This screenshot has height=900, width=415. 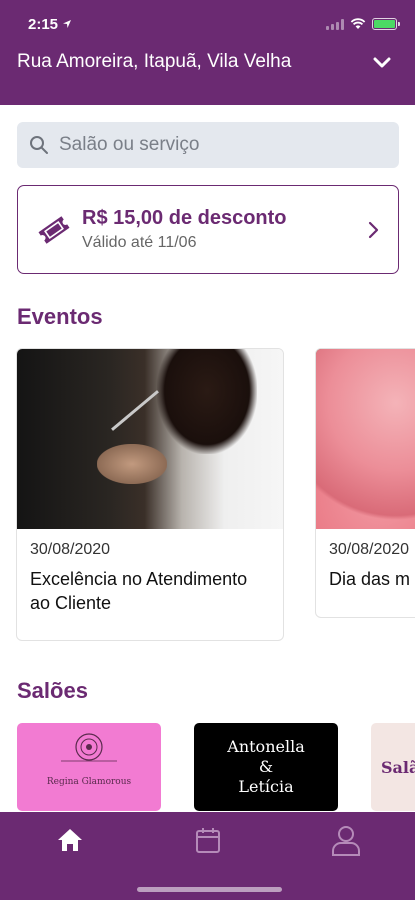 What do you see at coordinates (60, 316) in the screenshot?
I see `events-section-title: Eventos` at bounding box center [60, 316].